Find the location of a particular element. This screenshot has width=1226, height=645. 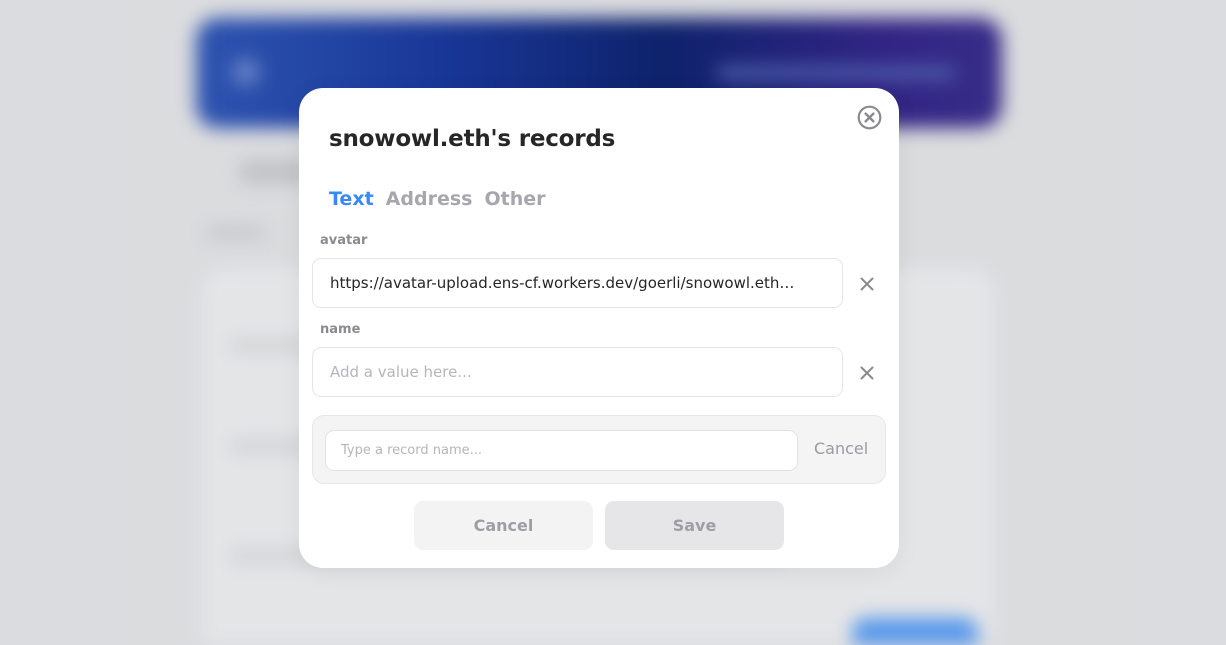

record-type-tabs: Text Address Other is located at coordinates (437, 199).